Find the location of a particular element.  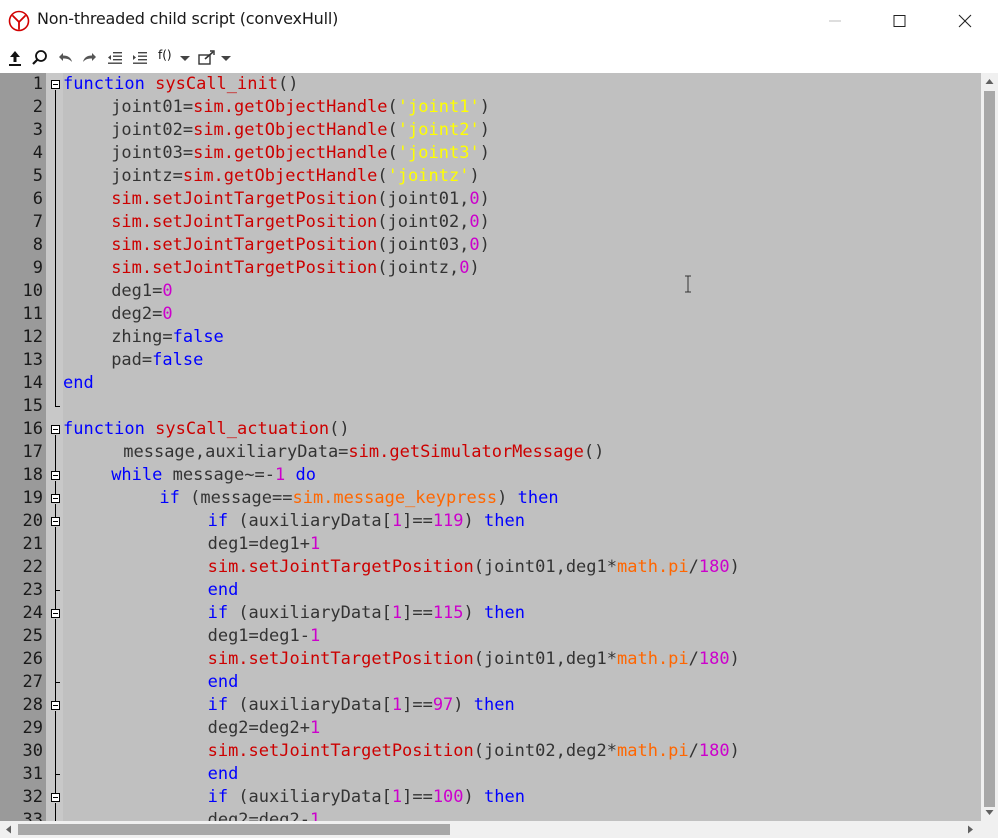

vertical-scroll-thumb is located at coordinates (989, 449).